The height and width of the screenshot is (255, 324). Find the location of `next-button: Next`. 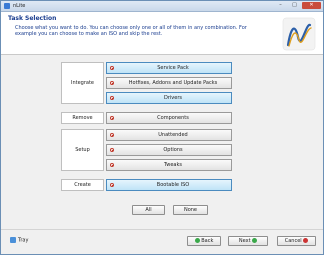

next-button: Next is located at coordinates (248, 241).